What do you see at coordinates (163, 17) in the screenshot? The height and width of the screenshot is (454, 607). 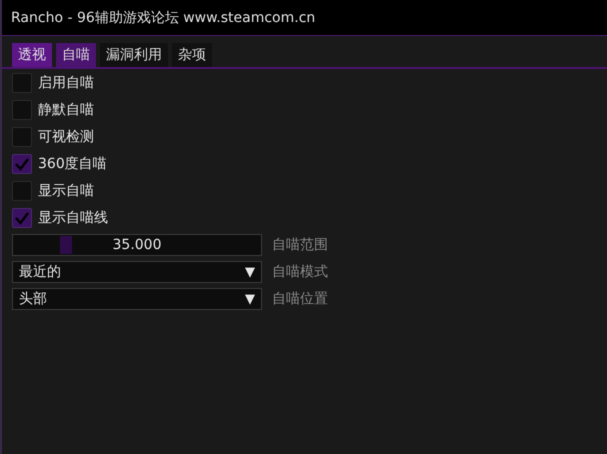 I see `window-title: Rancho - 96辅助游戏论坛 www.steamcom.cn` at bounding box center [163, 17].